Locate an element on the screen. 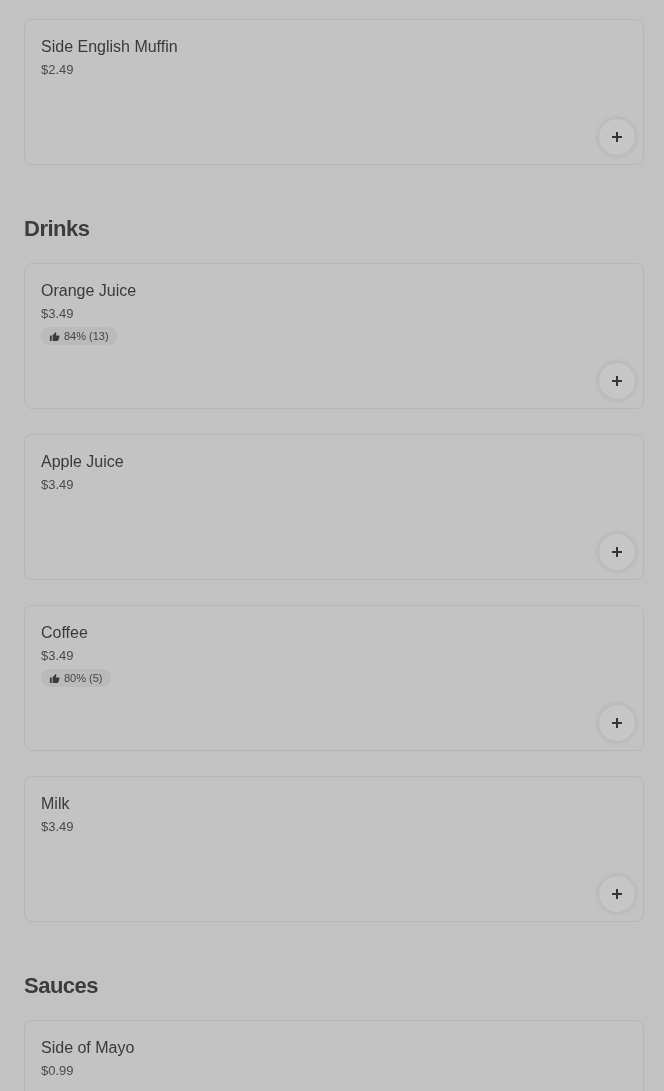  section-heading: Sauces is located at coordinates (62, 986).